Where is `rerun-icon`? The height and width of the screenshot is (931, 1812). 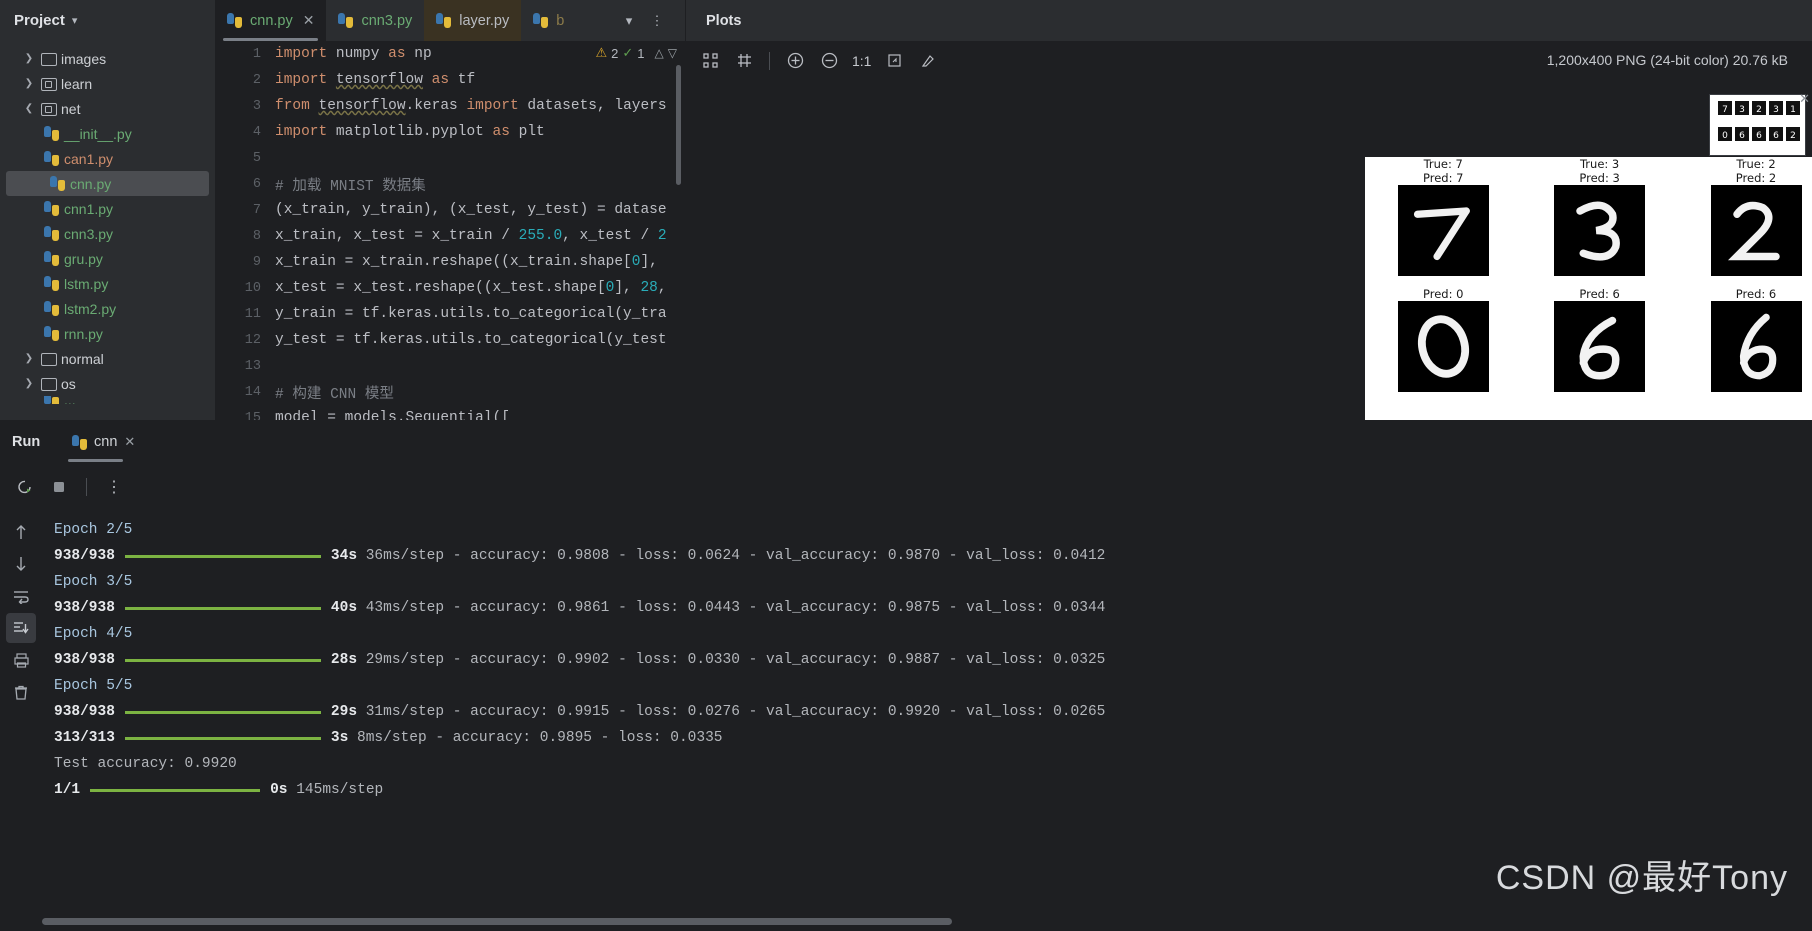
rerun-icon is located at coordinates (25, 487).